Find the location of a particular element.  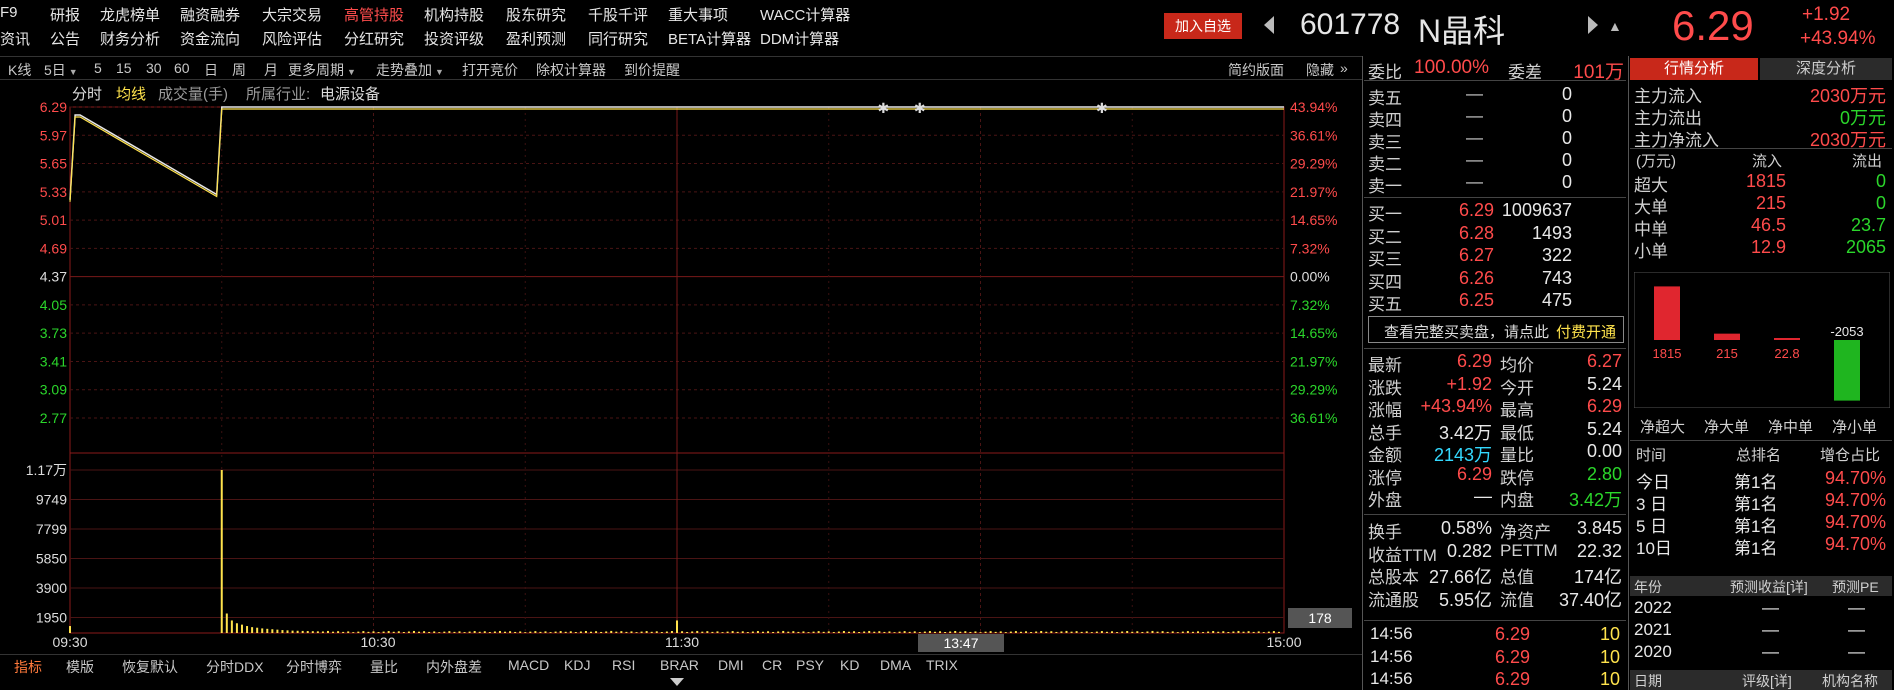

indicator-tab: TRIX is located at coordinates (942, 665).